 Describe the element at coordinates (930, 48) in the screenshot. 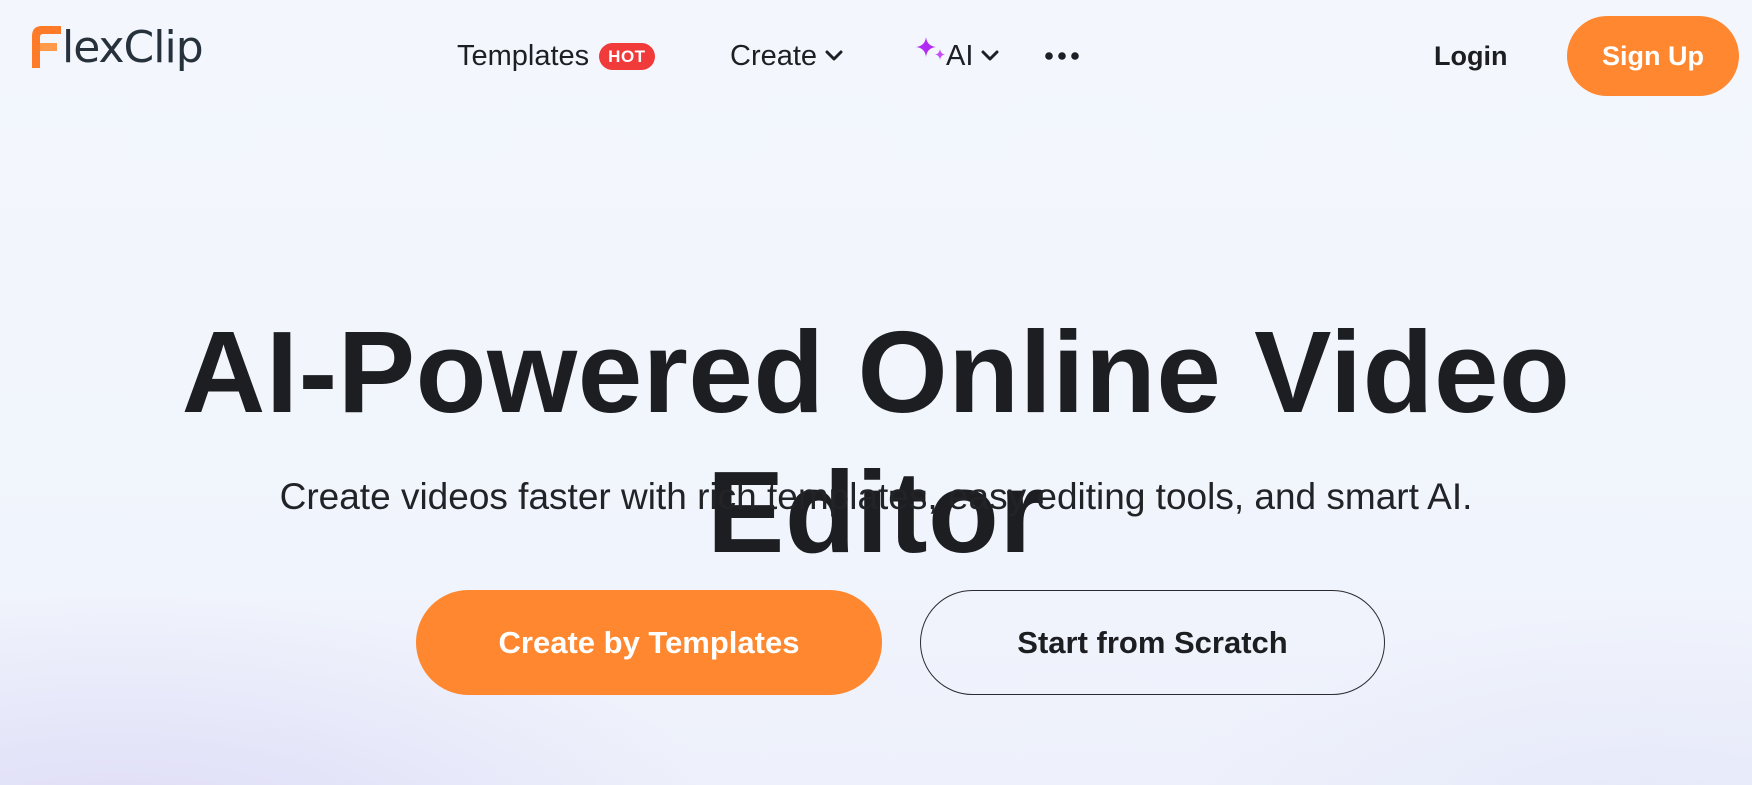

I see `ai-sparkle-icon` at that location.